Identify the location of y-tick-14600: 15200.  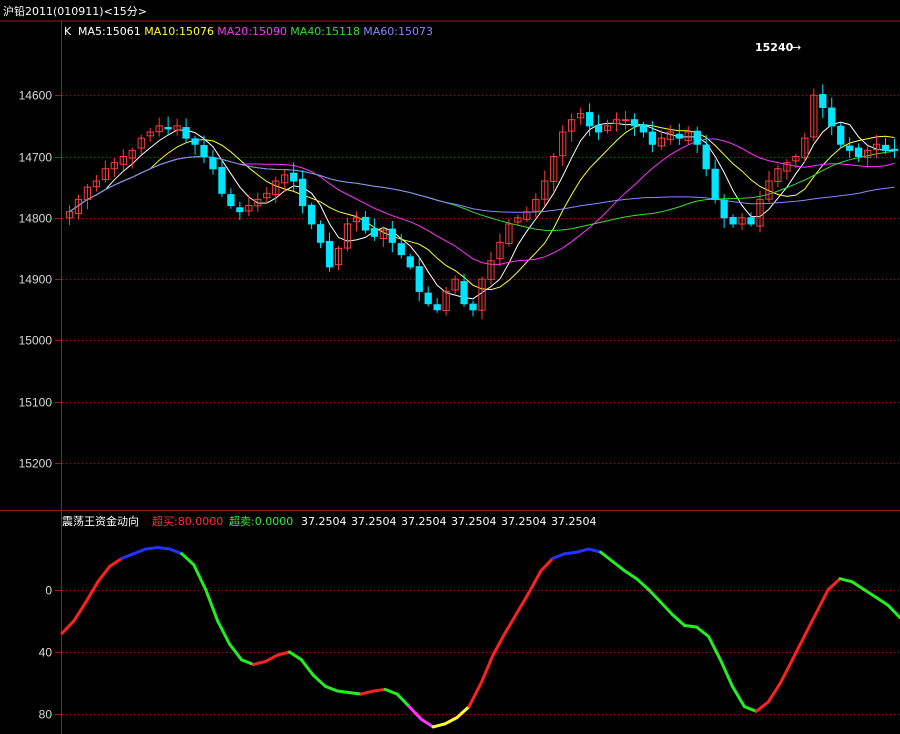
(36, 464).